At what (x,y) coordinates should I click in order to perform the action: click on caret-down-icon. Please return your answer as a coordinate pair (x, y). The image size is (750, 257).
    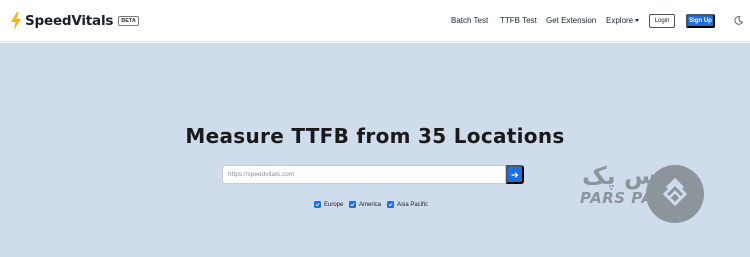
    Looking at the image, I should click on (637, 21).